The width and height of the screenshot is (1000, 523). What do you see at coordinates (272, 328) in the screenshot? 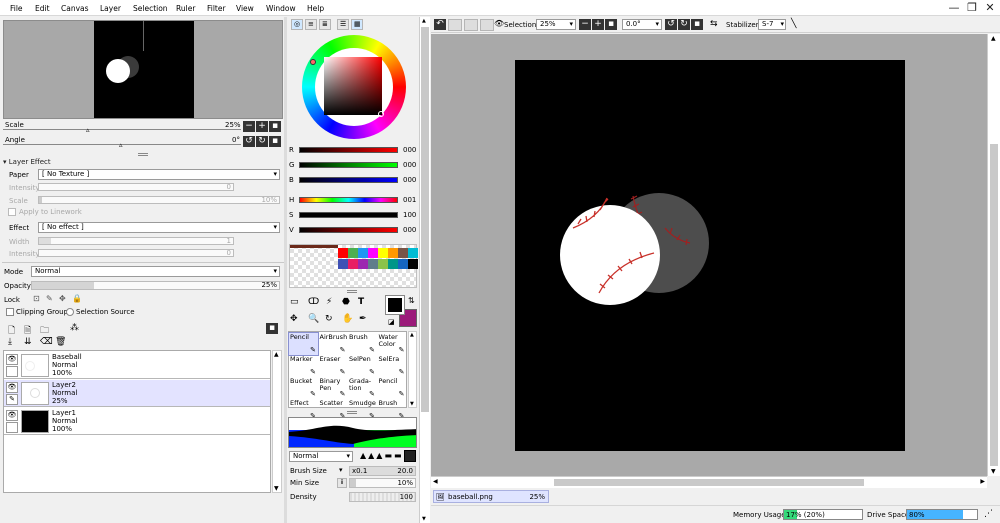
I see `layer-panel-menu-button: ▪` at bounding box center [272, 328].